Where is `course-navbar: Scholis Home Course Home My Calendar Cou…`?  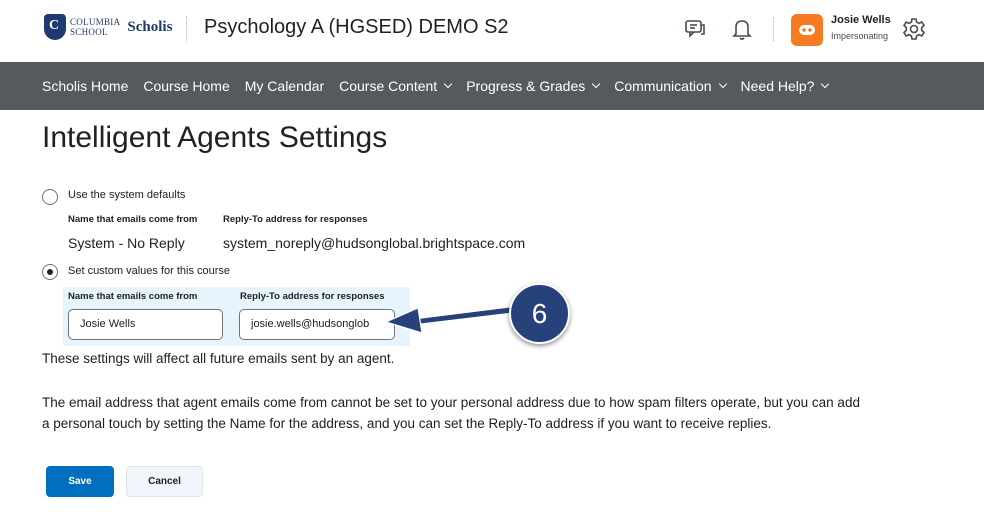
course-navbar: Scholis Home Course Home My Calendar Cou… is located at coordinates (492, 86).